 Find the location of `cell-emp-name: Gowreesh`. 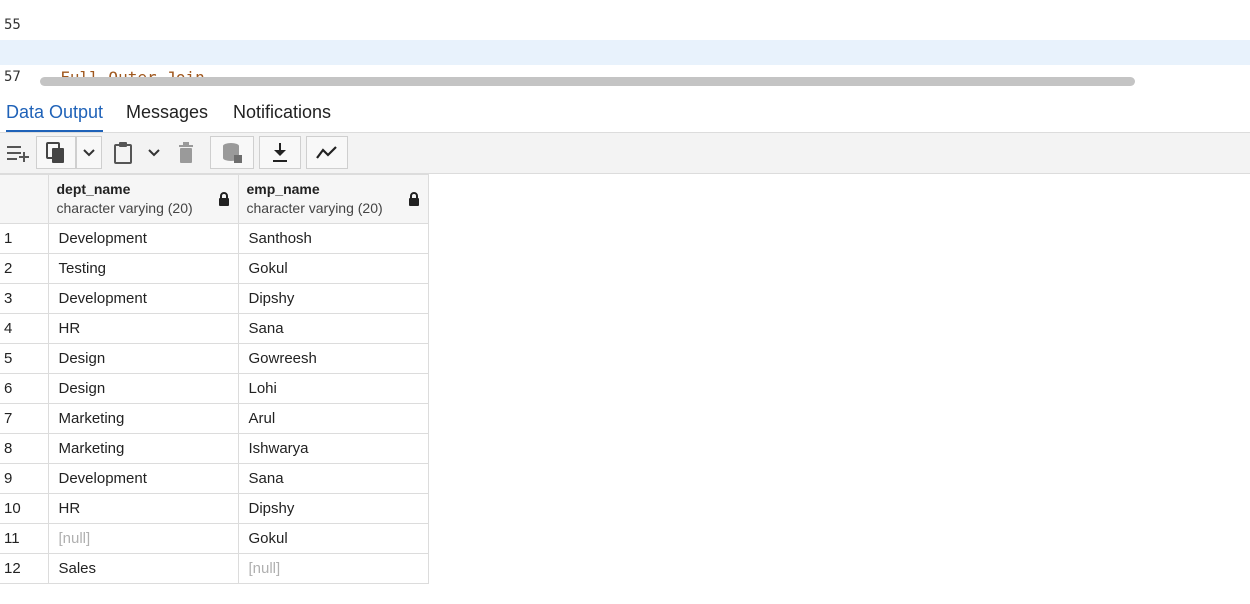

cell-emp-name: Gowreesh is located at coordinates (333, 358).